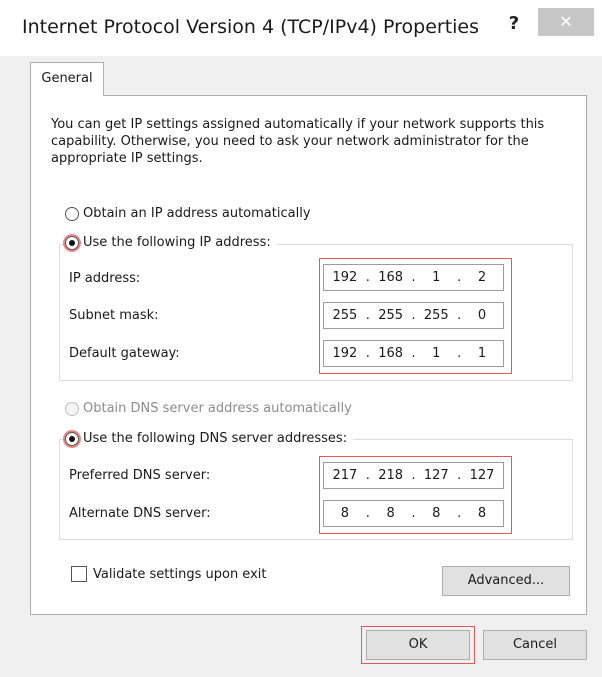 This screenshot has height=677, width=602. I want to click on radio-obtain-dns-auto-label: Obtain DNS server address automatically, so click(217, 408).